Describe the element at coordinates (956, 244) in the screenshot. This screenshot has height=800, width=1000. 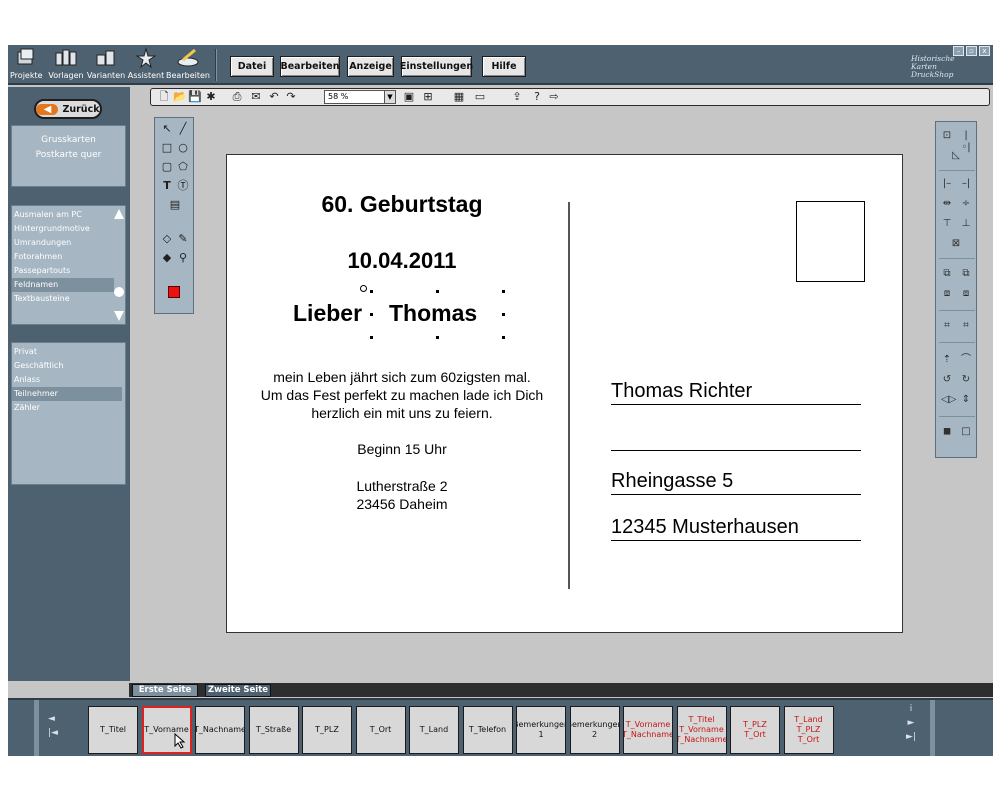
I see `fit-page-icon: ⊠` at that location.